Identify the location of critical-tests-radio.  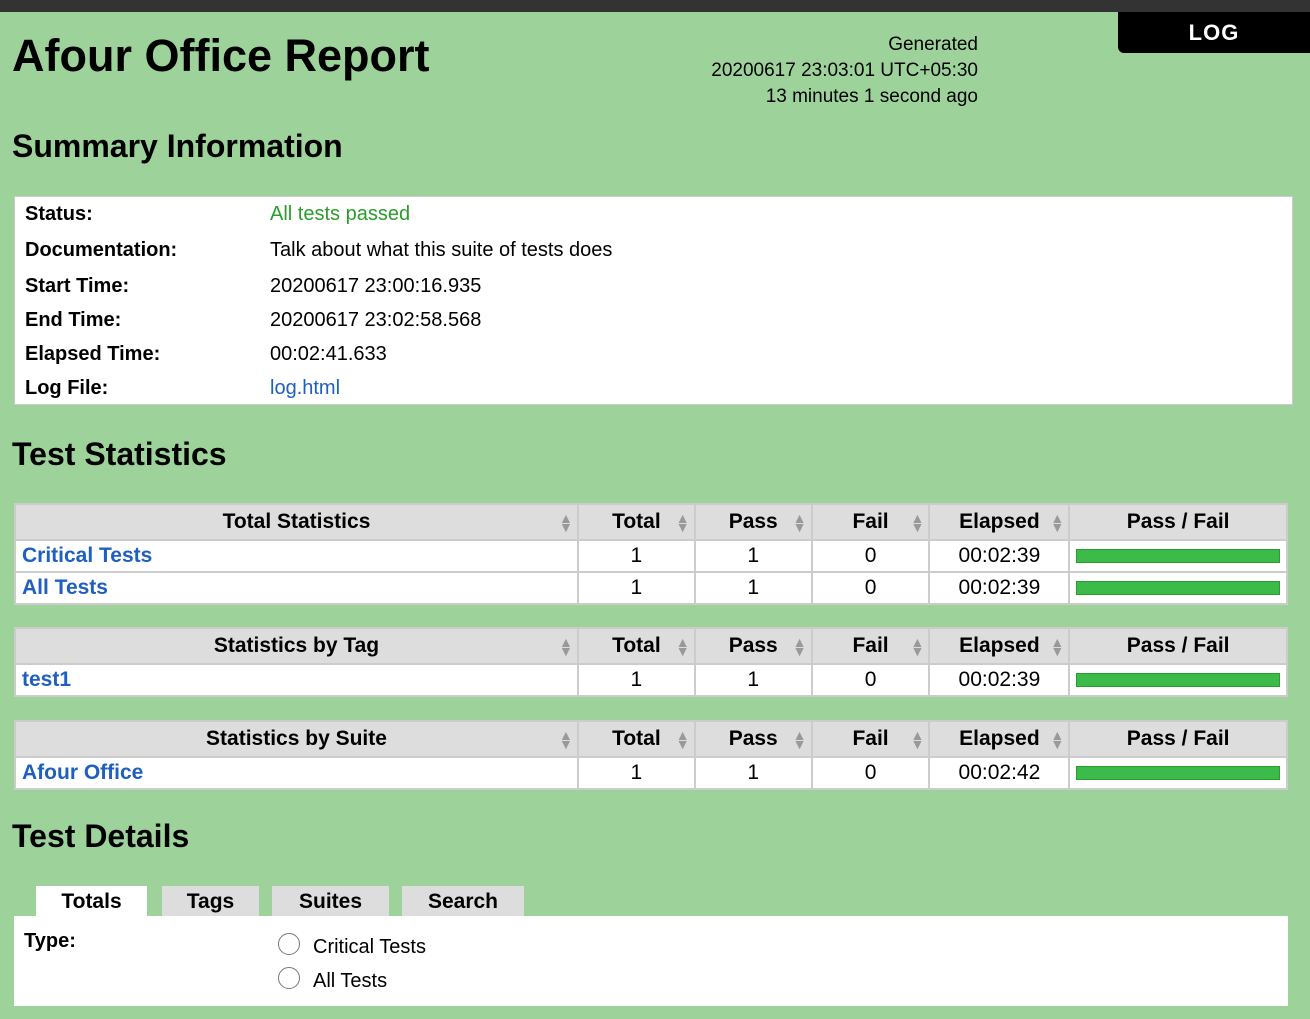
(289, 944).